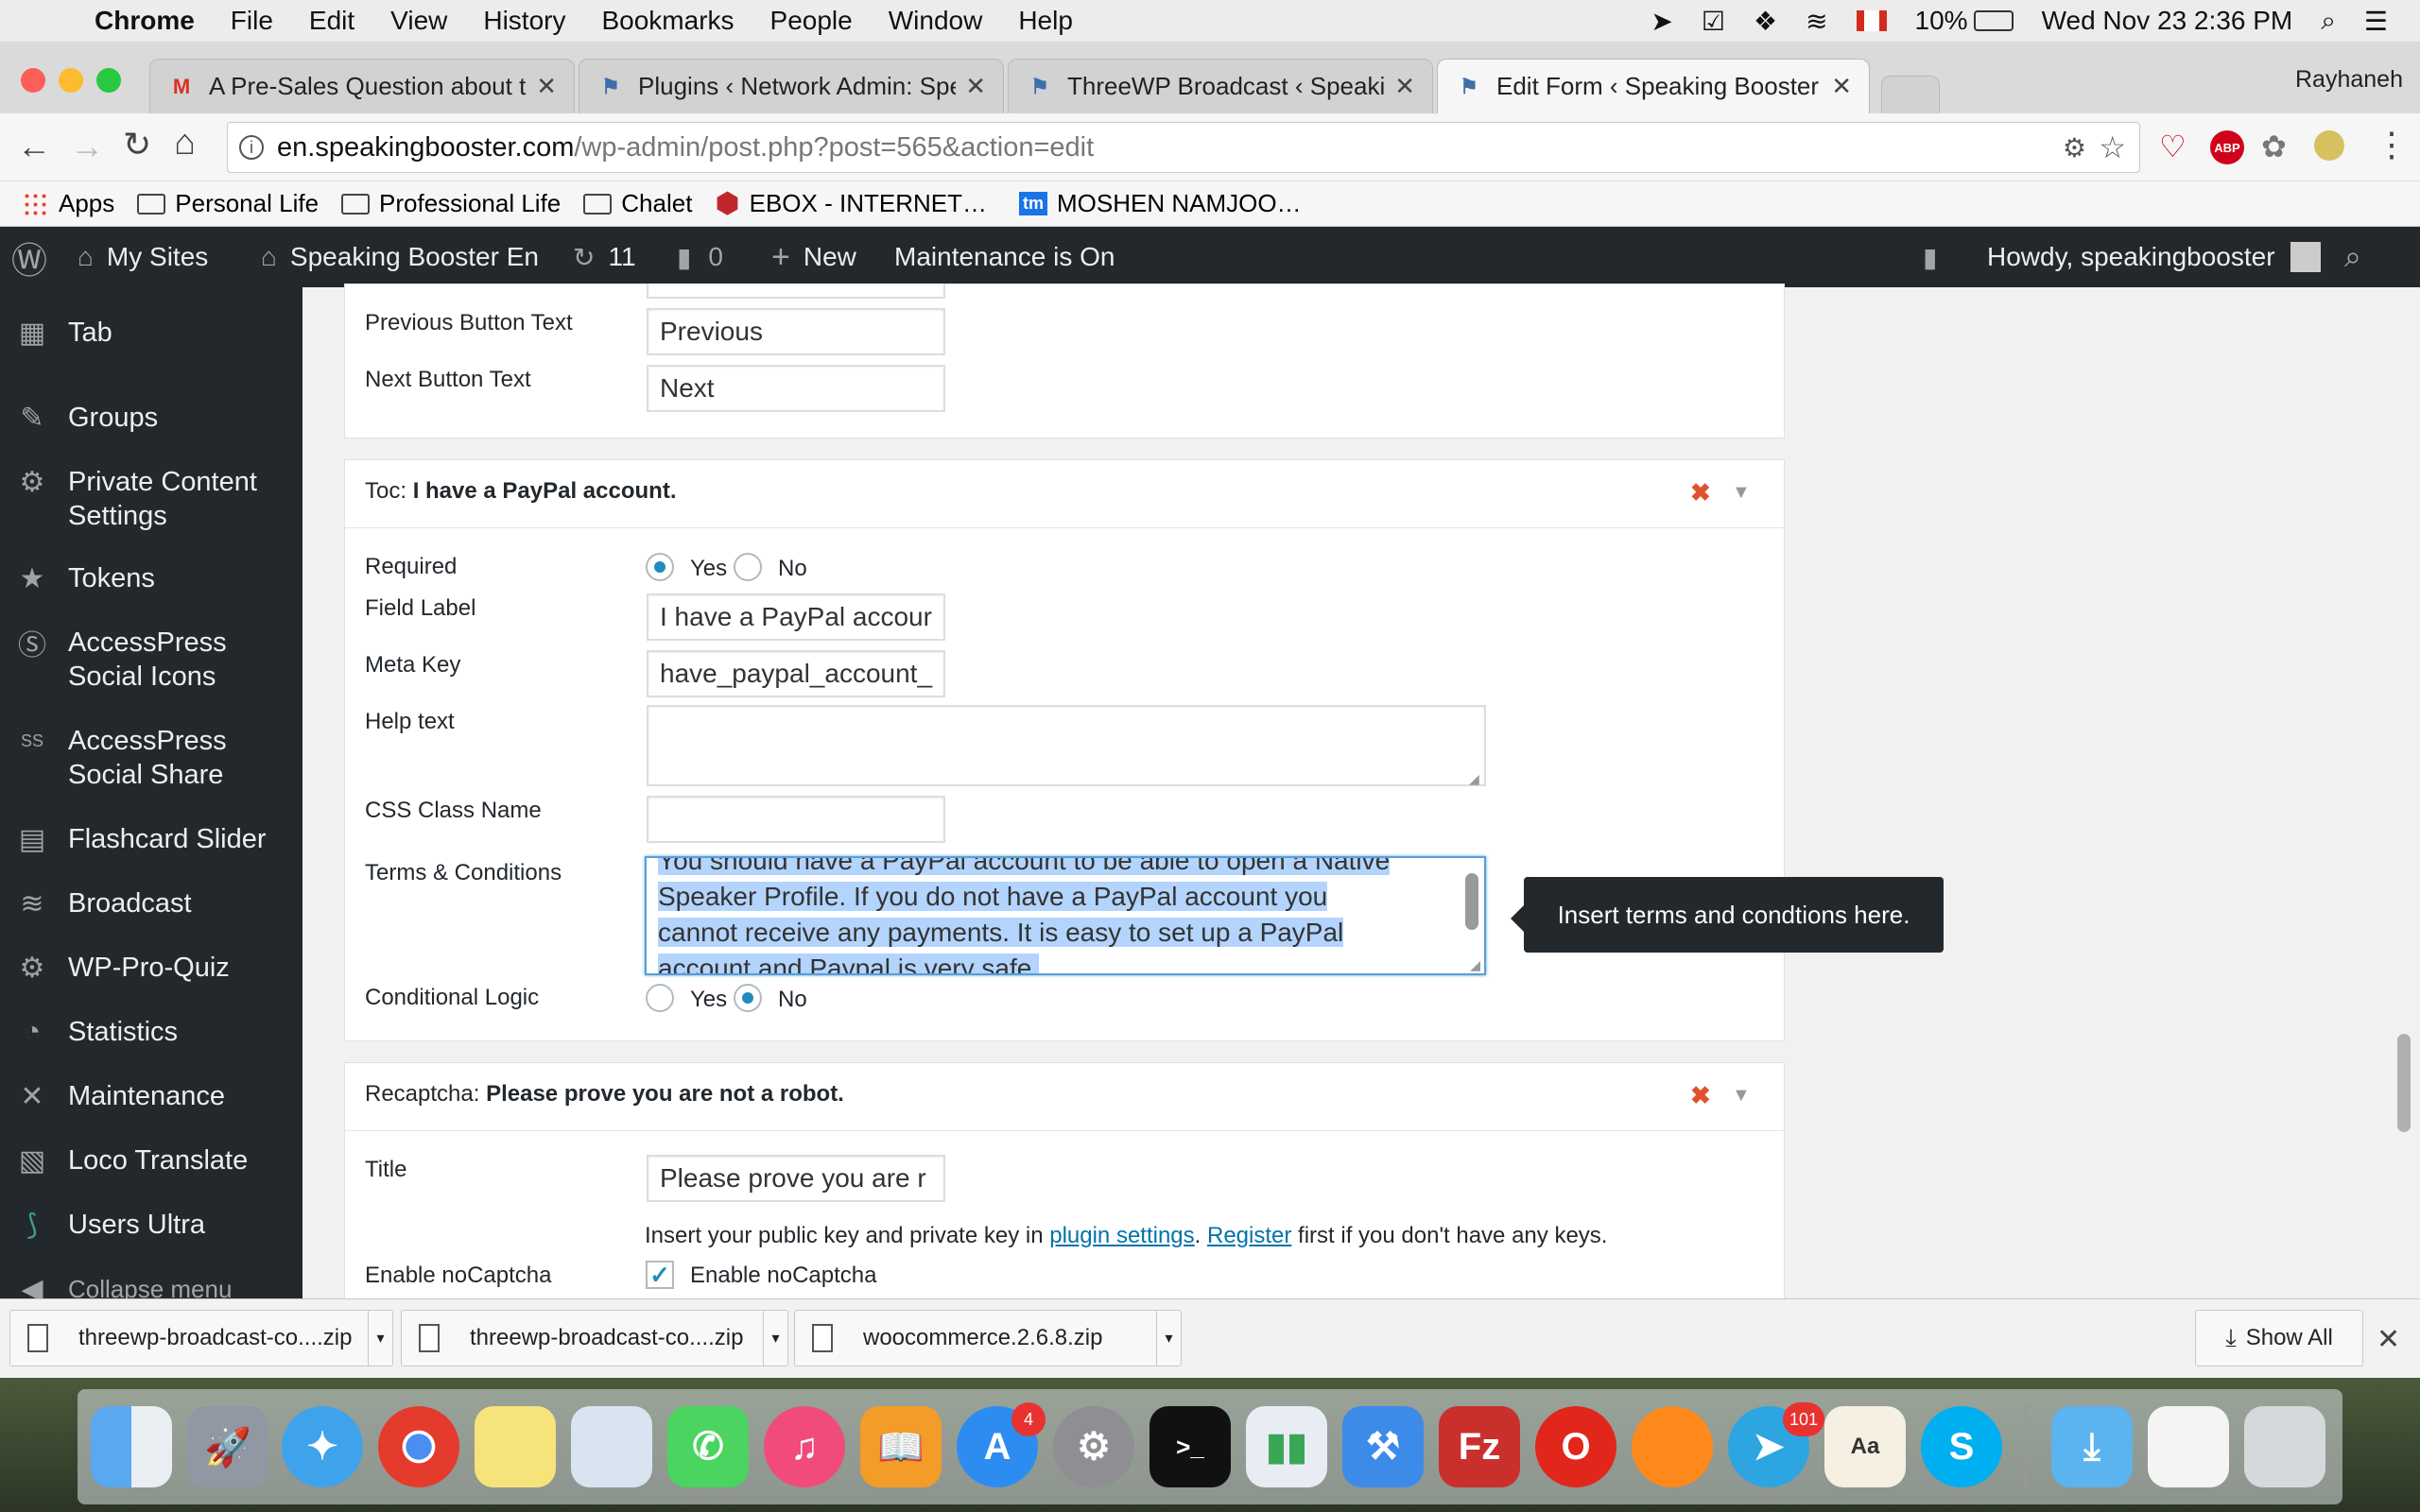 This screenshot has width=2420, height=1512. What do you see at coordinates (1575, 1446) in the screenshot?
I see `opera-icon: O` at bounding box center [1575, 1446].